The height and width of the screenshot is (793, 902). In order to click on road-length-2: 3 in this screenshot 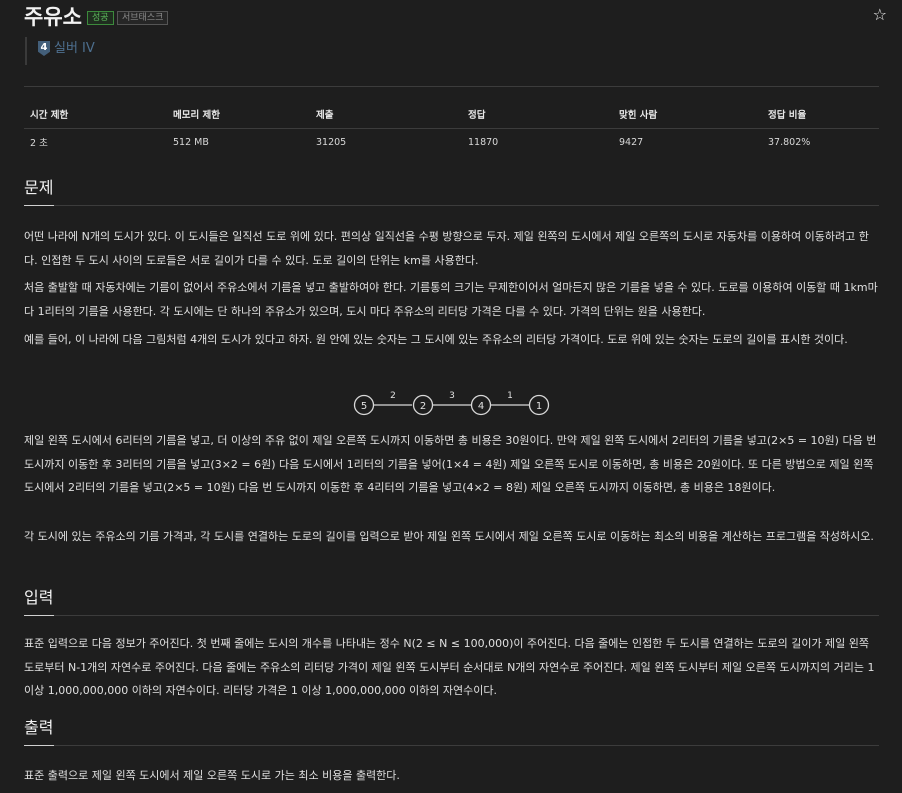, I will do `click(452, 396)`.